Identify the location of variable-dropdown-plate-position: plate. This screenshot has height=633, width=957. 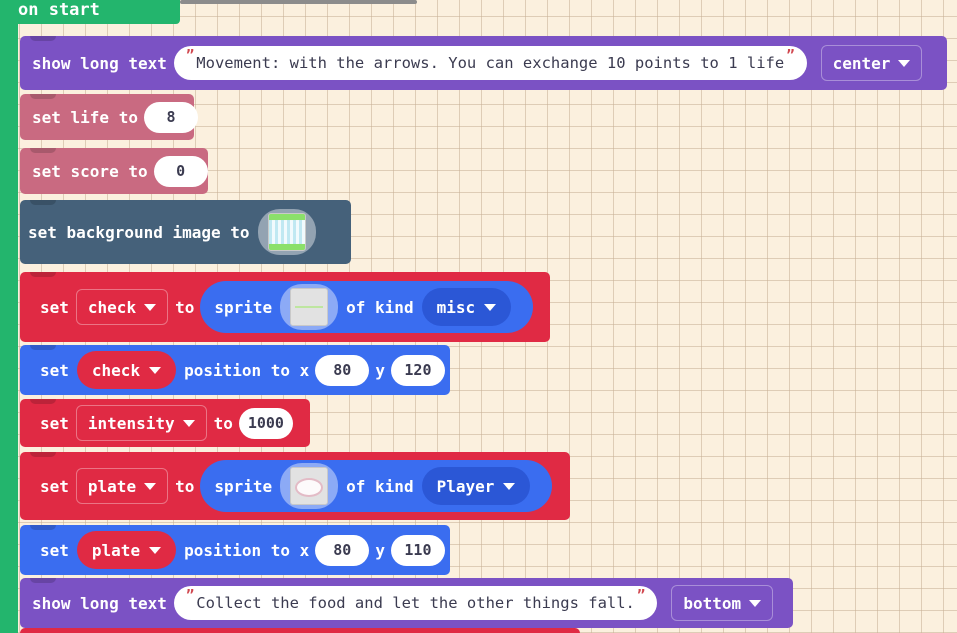
(126, 550).